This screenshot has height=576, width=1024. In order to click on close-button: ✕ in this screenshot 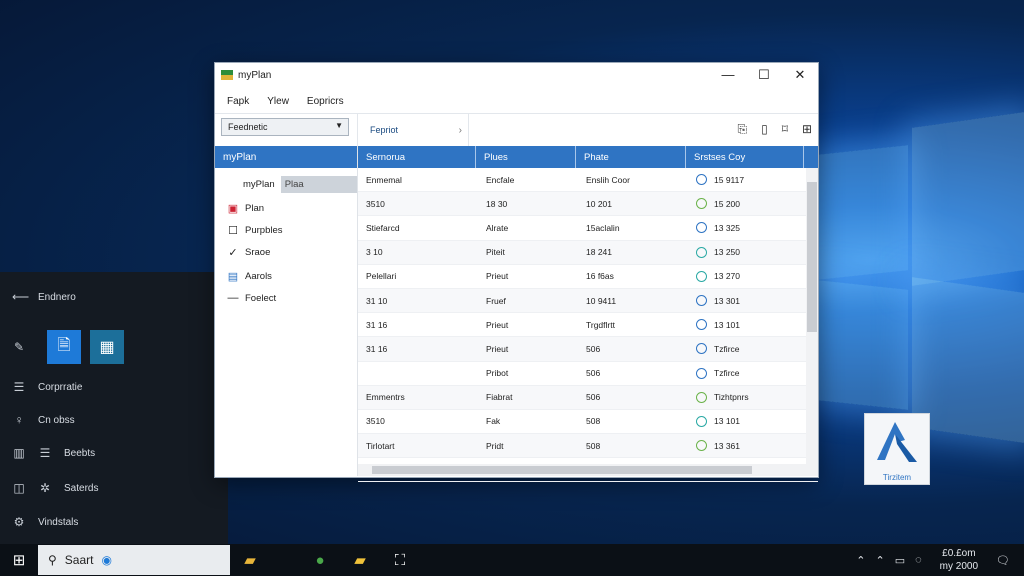, I will do `click(800, 75)`.